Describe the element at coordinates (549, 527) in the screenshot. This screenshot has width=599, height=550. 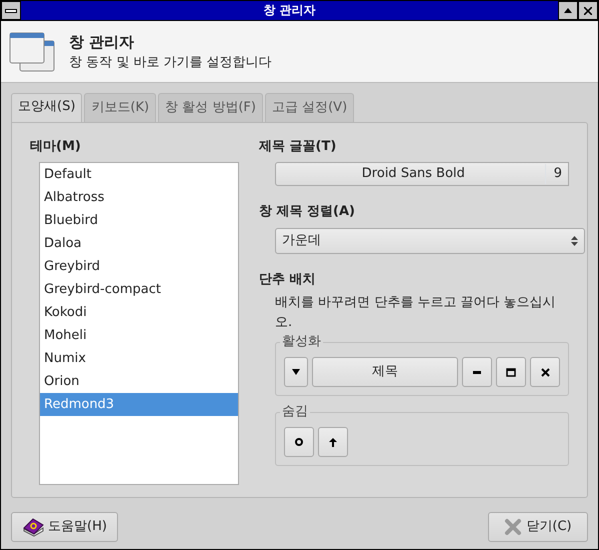
I see `close-label: 닫기(C)` at that location.